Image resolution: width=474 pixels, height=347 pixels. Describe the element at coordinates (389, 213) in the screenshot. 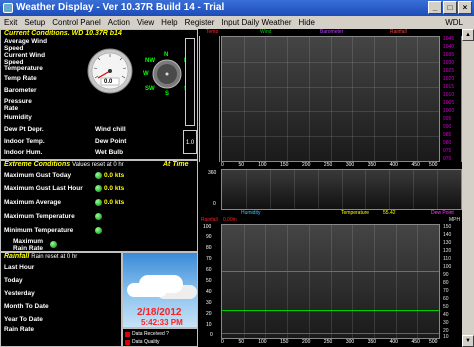

I see `legend-temp-value: 55.42` at that location.